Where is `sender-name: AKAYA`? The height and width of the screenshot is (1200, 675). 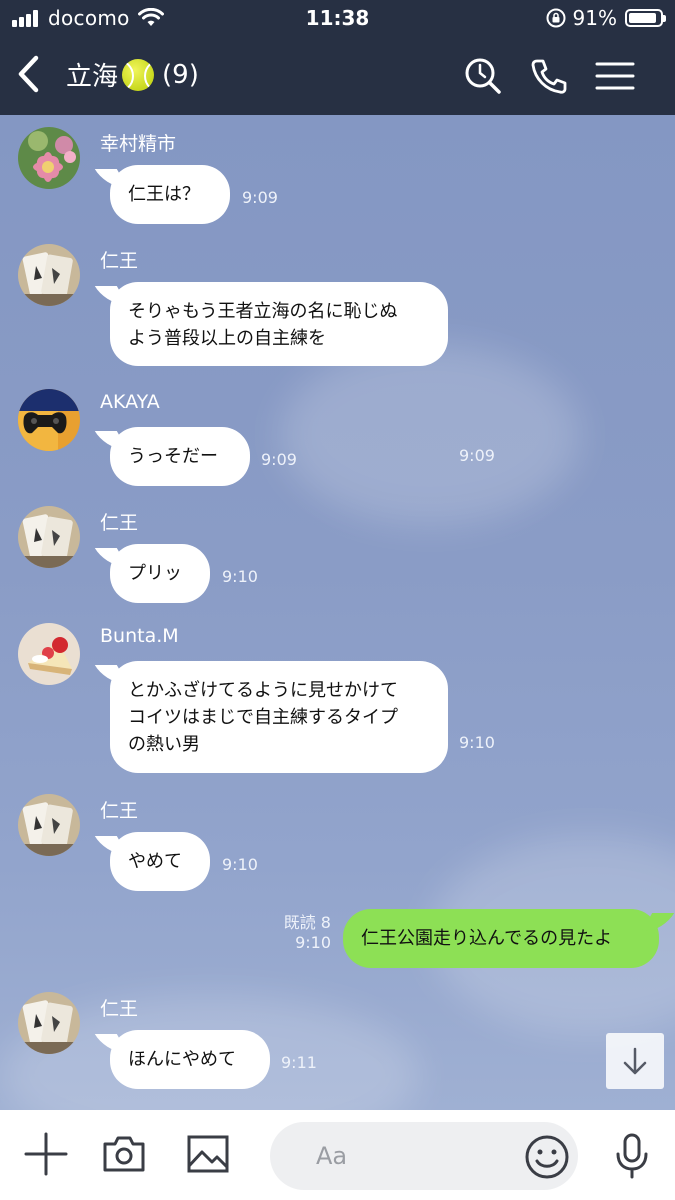
sender-name: AKAYA is located at coordinates (130, 402).